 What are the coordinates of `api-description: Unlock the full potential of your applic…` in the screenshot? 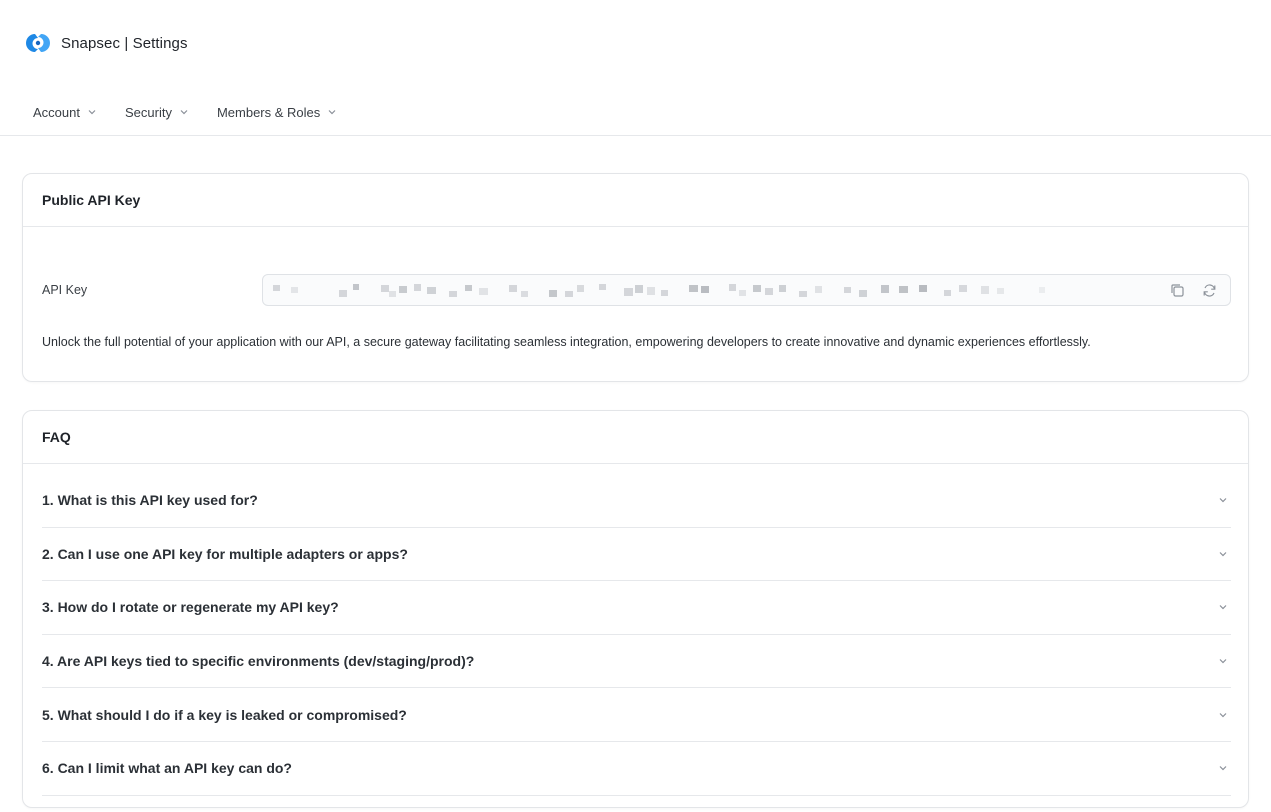 It's located at (566, 342).